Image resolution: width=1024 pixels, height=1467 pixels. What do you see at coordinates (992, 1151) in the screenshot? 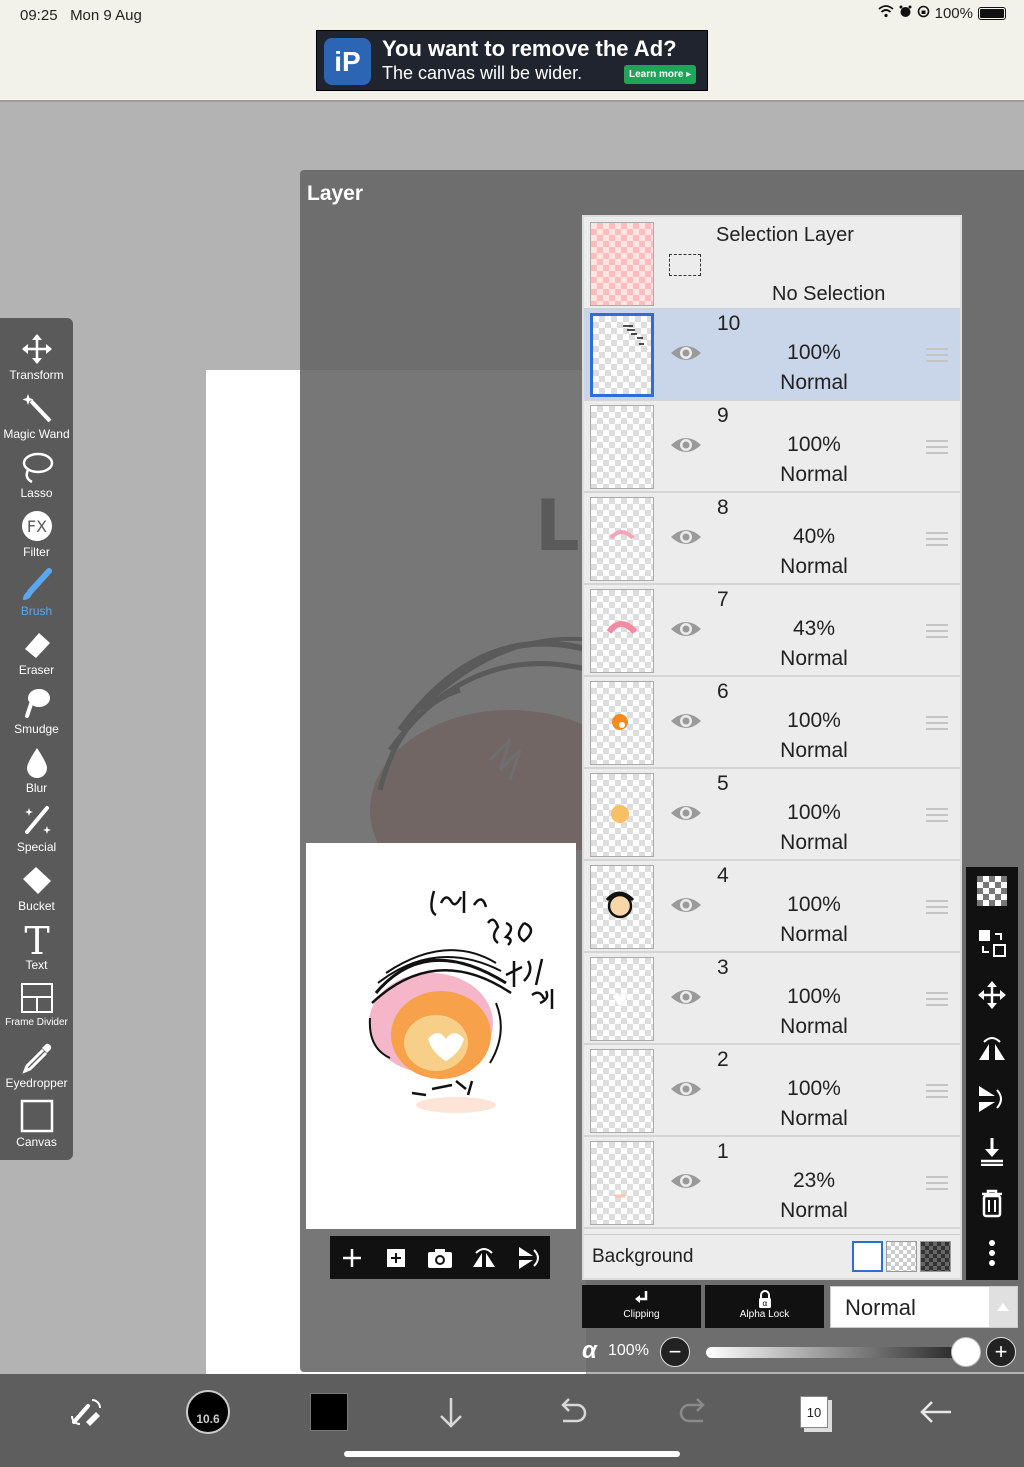
I see `merge-down-icon` at bounding box center [992, 1151].